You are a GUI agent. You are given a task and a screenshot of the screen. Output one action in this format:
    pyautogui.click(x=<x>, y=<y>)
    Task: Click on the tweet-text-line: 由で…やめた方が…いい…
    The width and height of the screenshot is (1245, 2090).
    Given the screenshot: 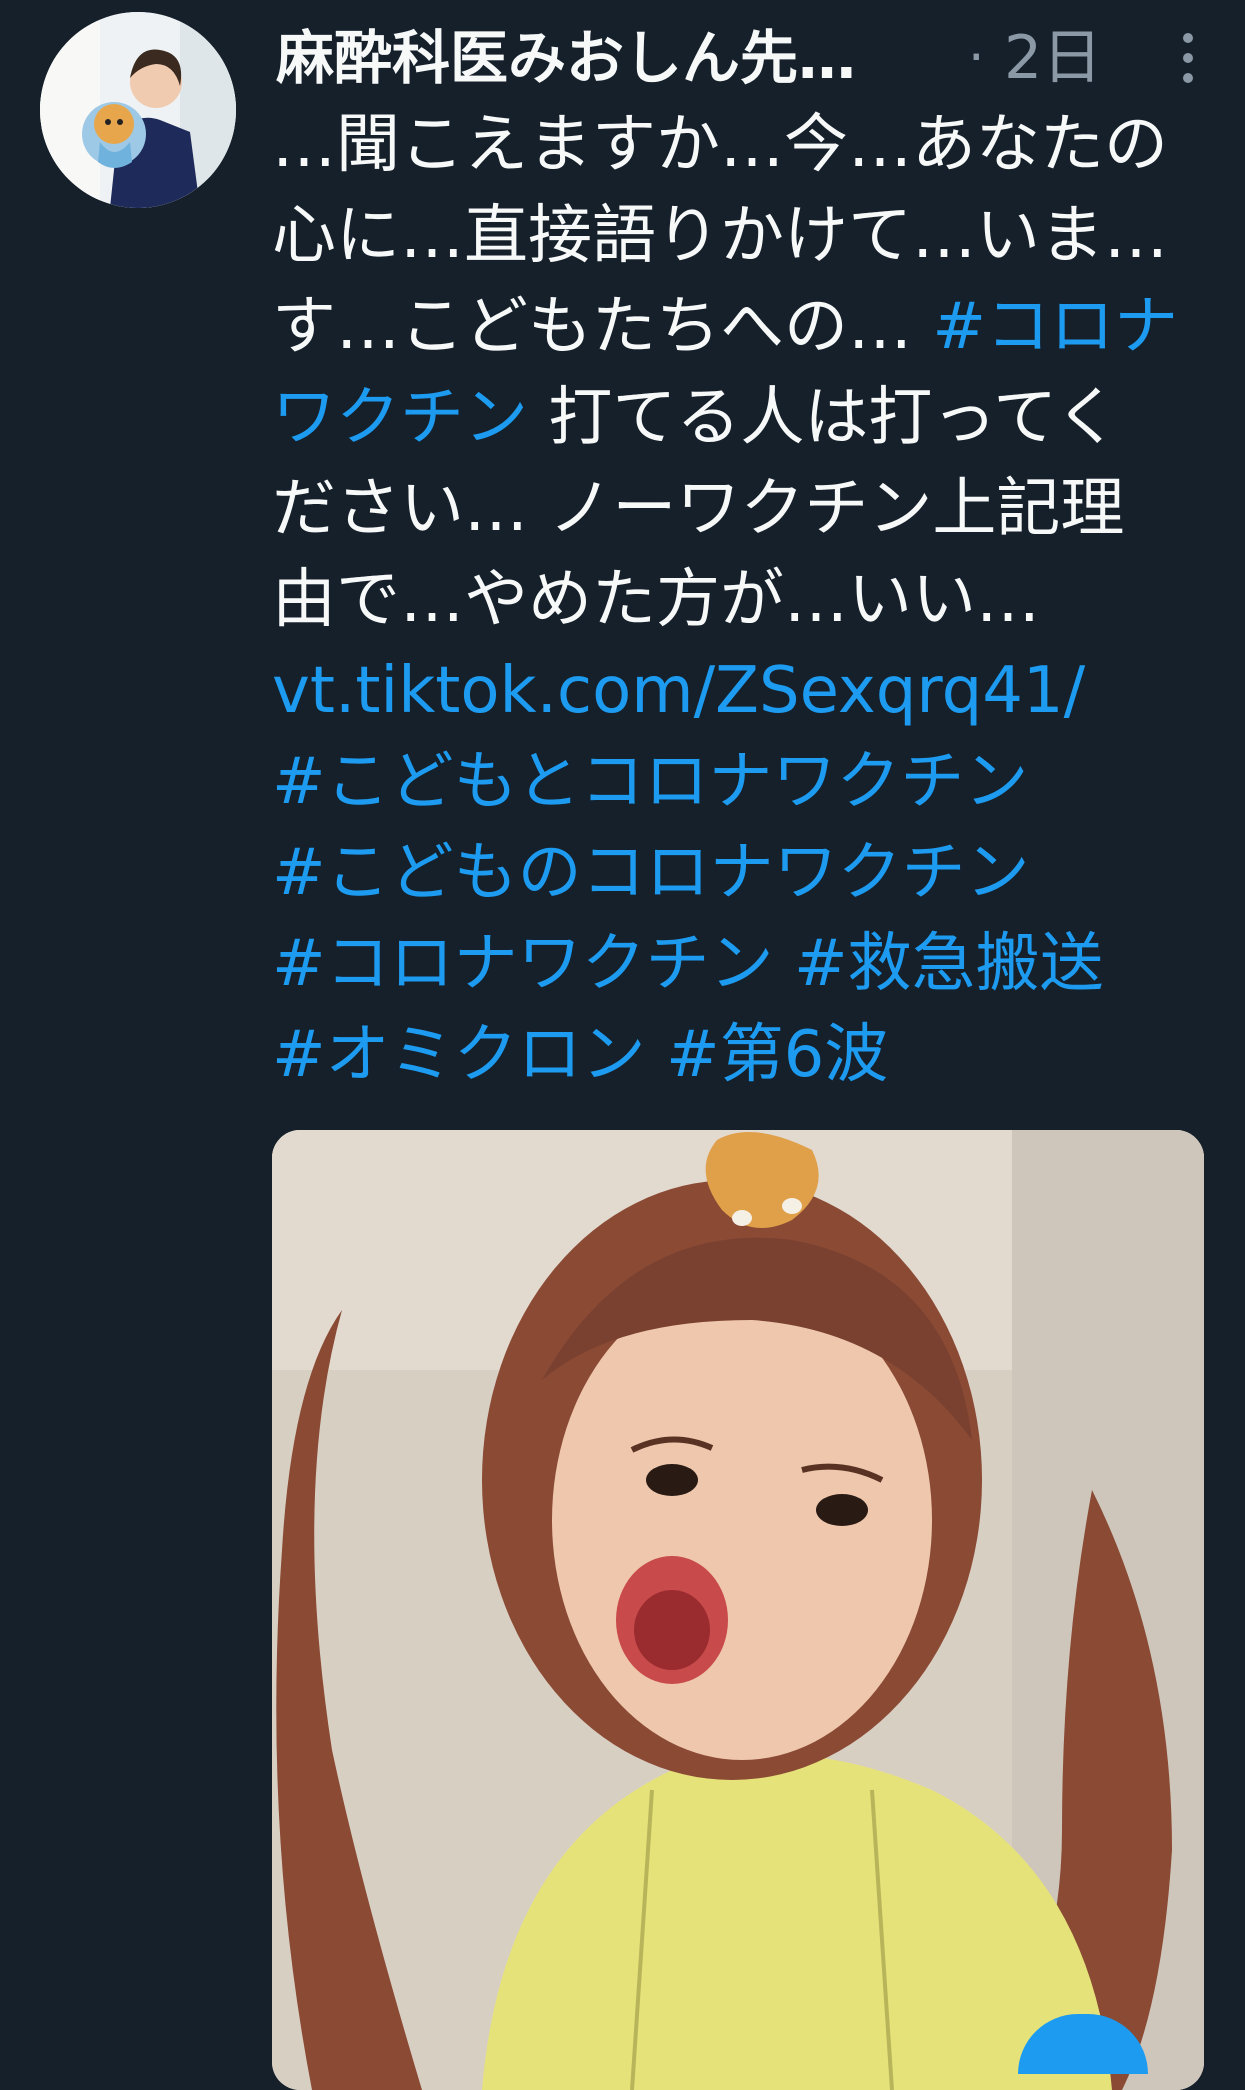 What is the action you would take?
    pyautogui.click(x=752, y=600)
    